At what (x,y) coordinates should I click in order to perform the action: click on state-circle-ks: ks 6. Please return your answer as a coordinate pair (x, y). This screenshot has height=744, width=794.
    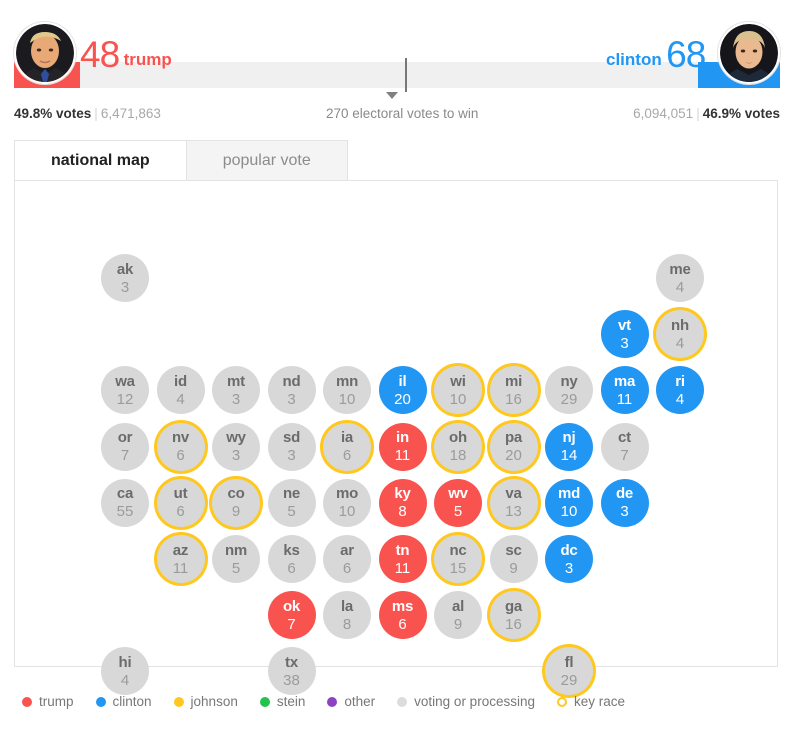
    Looking at the image, I should click on (291, 559).